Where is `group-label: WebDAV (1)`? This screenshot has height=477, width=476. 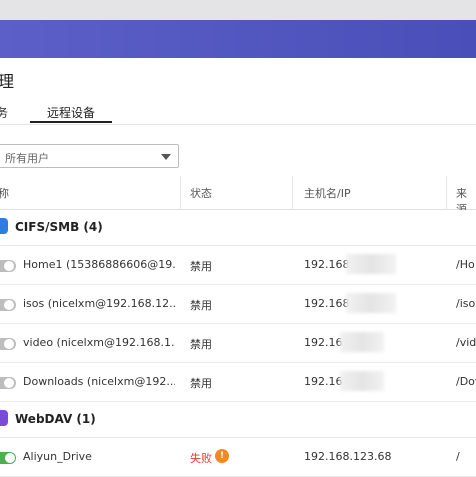 group-label: WebDAV (1) is located at coordinates (55, 419).